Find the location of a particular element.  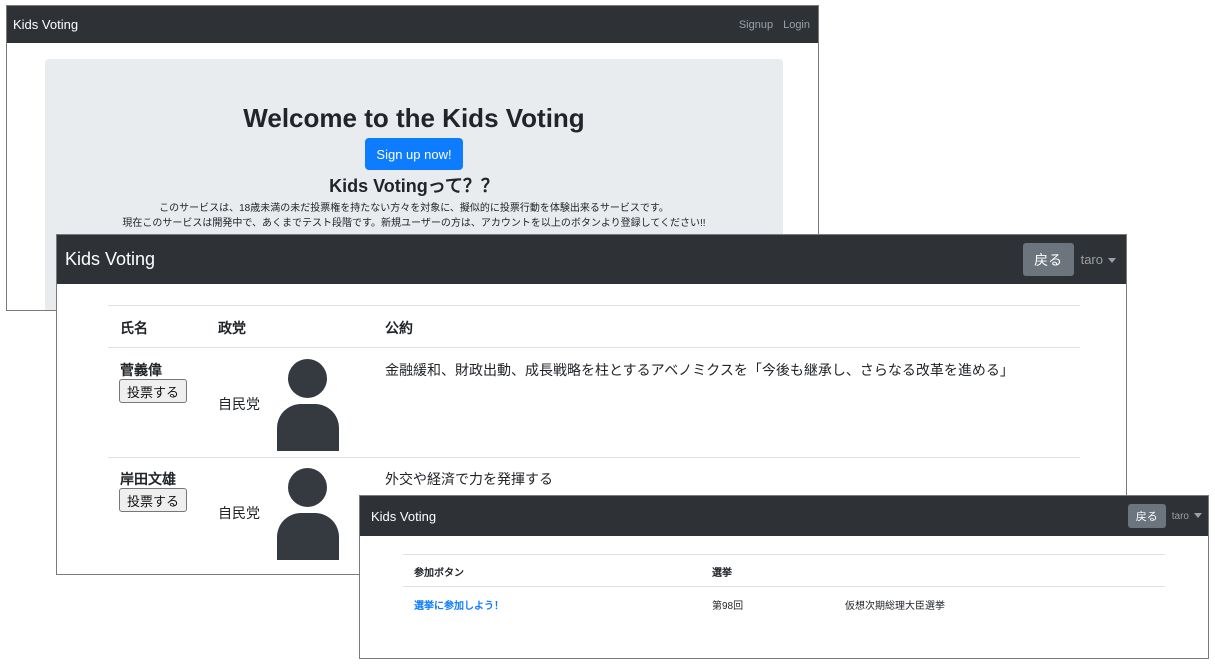

nav-links: Signup Login is located at coordinates (769, 25).